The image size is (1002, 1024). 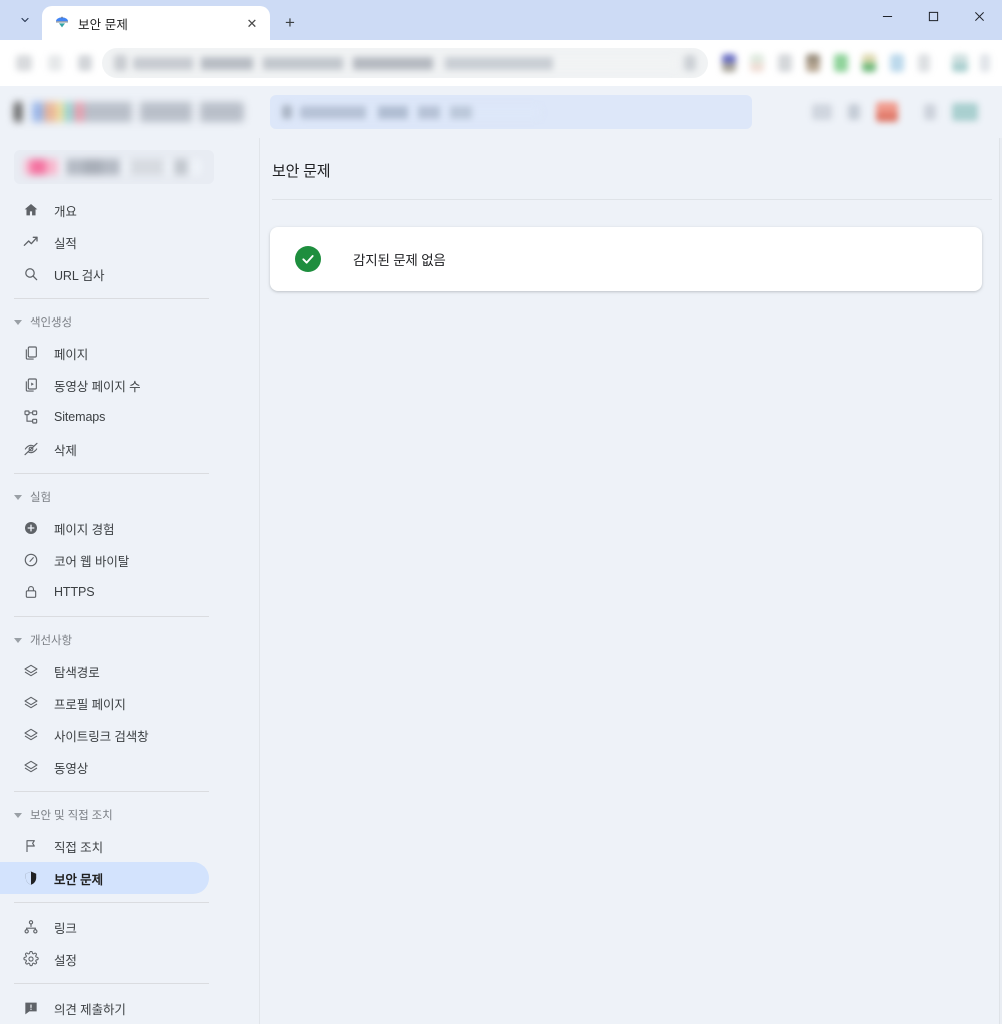 I want to click on sidebar-item-label: 개요, so click(x=65, y=211).